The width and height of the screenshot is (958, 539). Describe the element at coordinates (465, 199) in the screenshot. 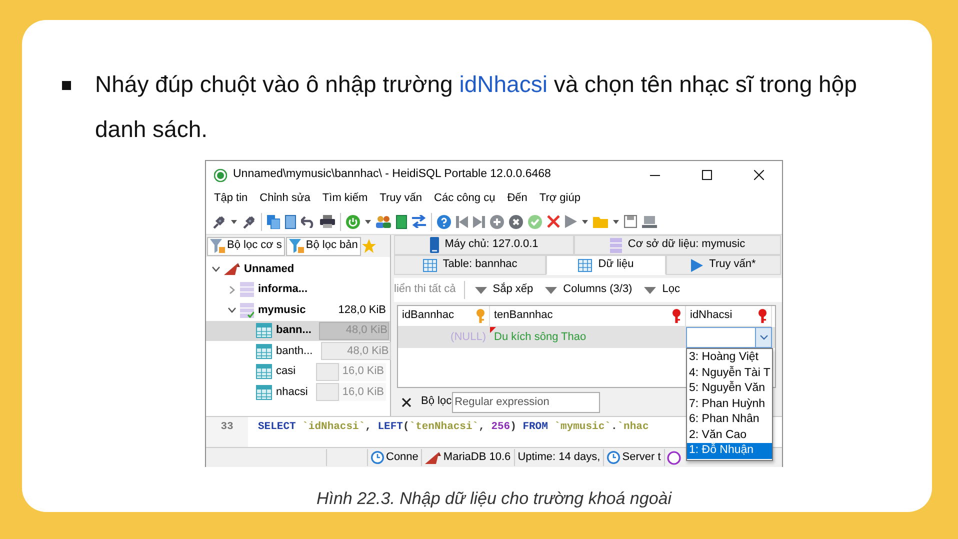

I see `menu-item: Các công cụ` at that location.